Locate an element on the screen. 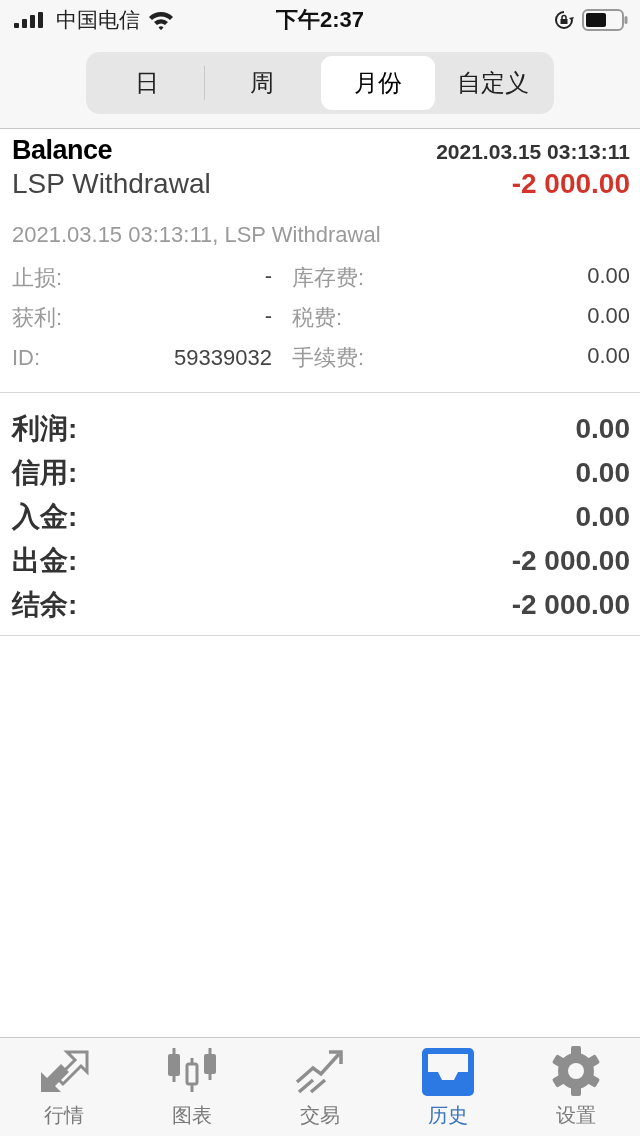 Image resolution: width=640 pixels, height=1136 pixels. status-time: 下午2:37 is located at coordinates (320, 20).